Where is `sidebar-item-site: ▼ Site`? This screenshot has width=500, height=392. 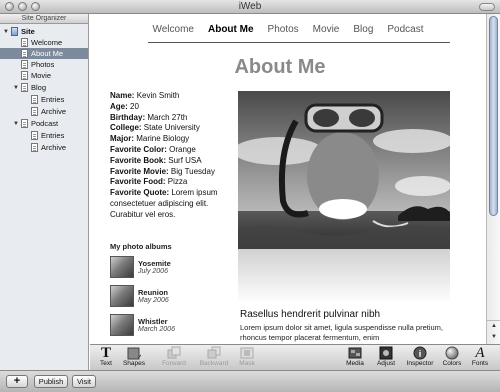
sidebar-item-site: ▼ Site is located at coordinates (19, 31).